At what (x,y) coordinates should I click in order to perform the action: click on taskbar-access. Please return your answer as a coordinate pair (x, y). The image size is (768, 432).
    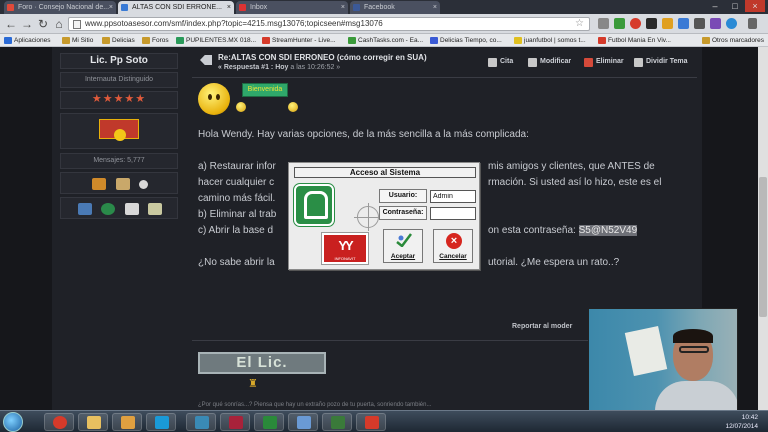
    Looking at the image, I should click on (235, 422).